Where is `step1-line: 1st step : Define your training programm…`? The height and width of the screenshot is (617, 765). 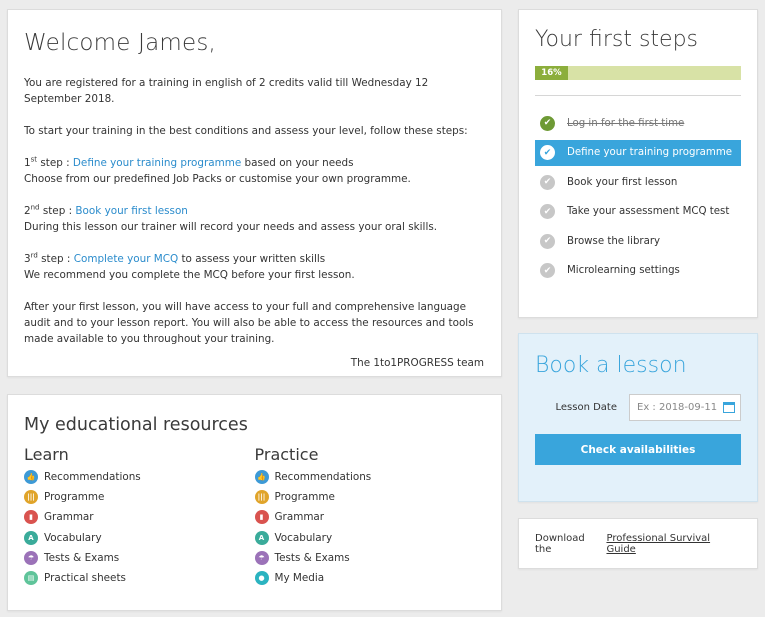
step1-line: 1st step : Define your training programm… is located at coordinates (189, 162).